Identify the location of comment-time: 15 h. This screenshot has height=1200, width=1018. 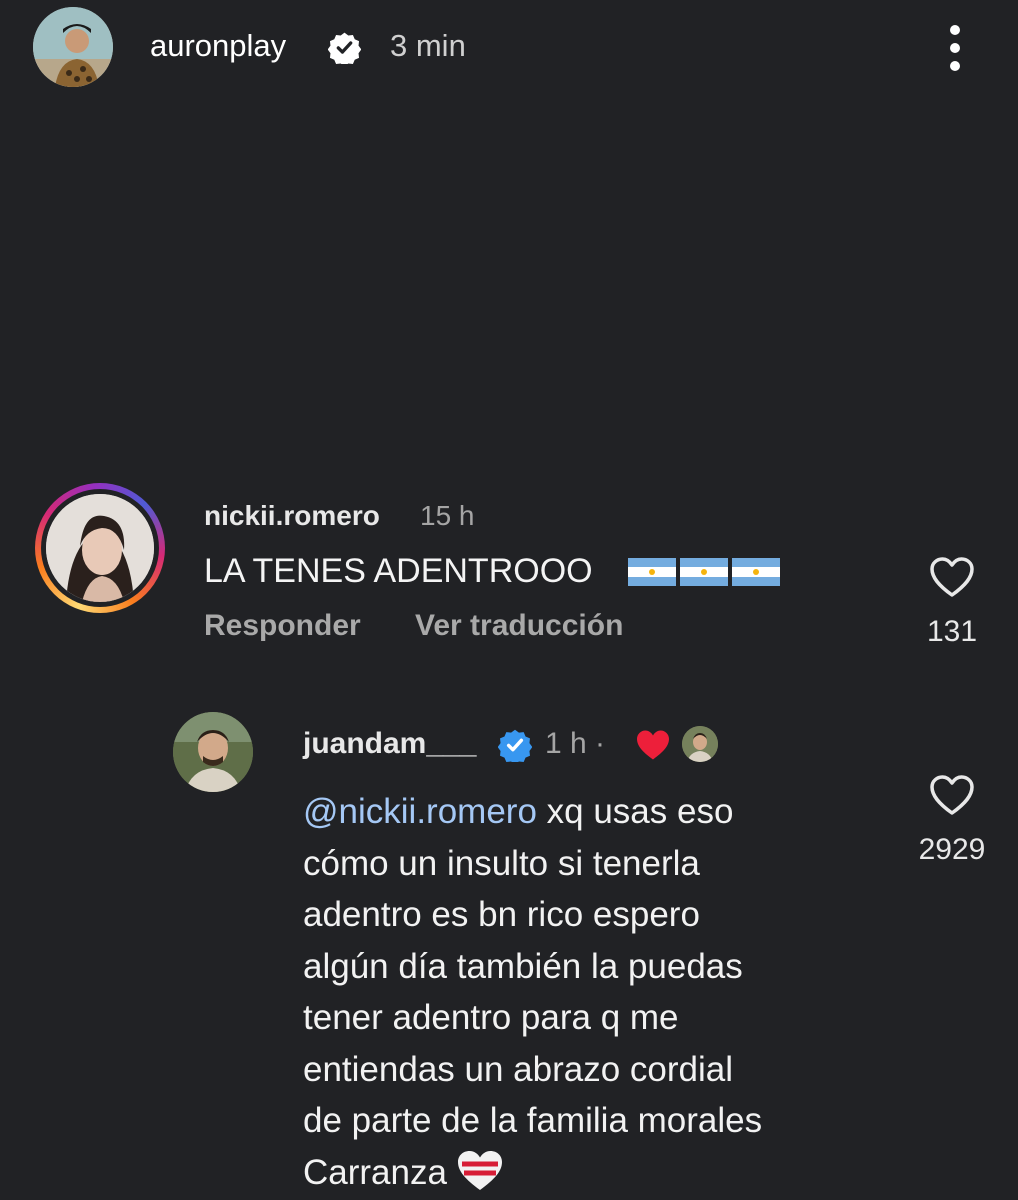
(447, 515).